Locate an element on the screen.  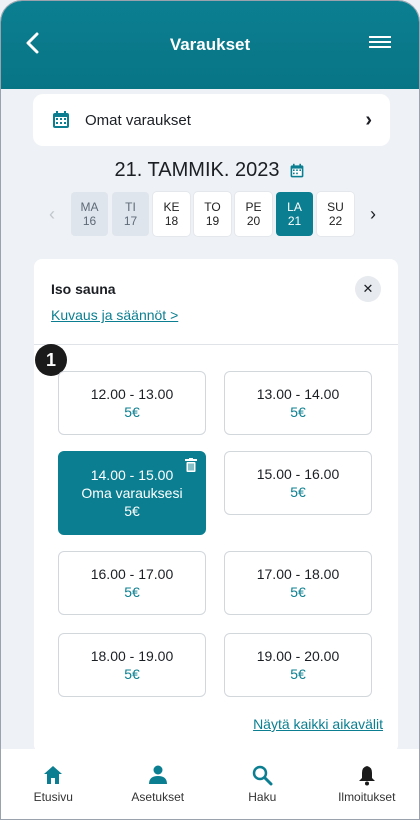
day-pe: PE 20 is located at coordinates (253, 214).